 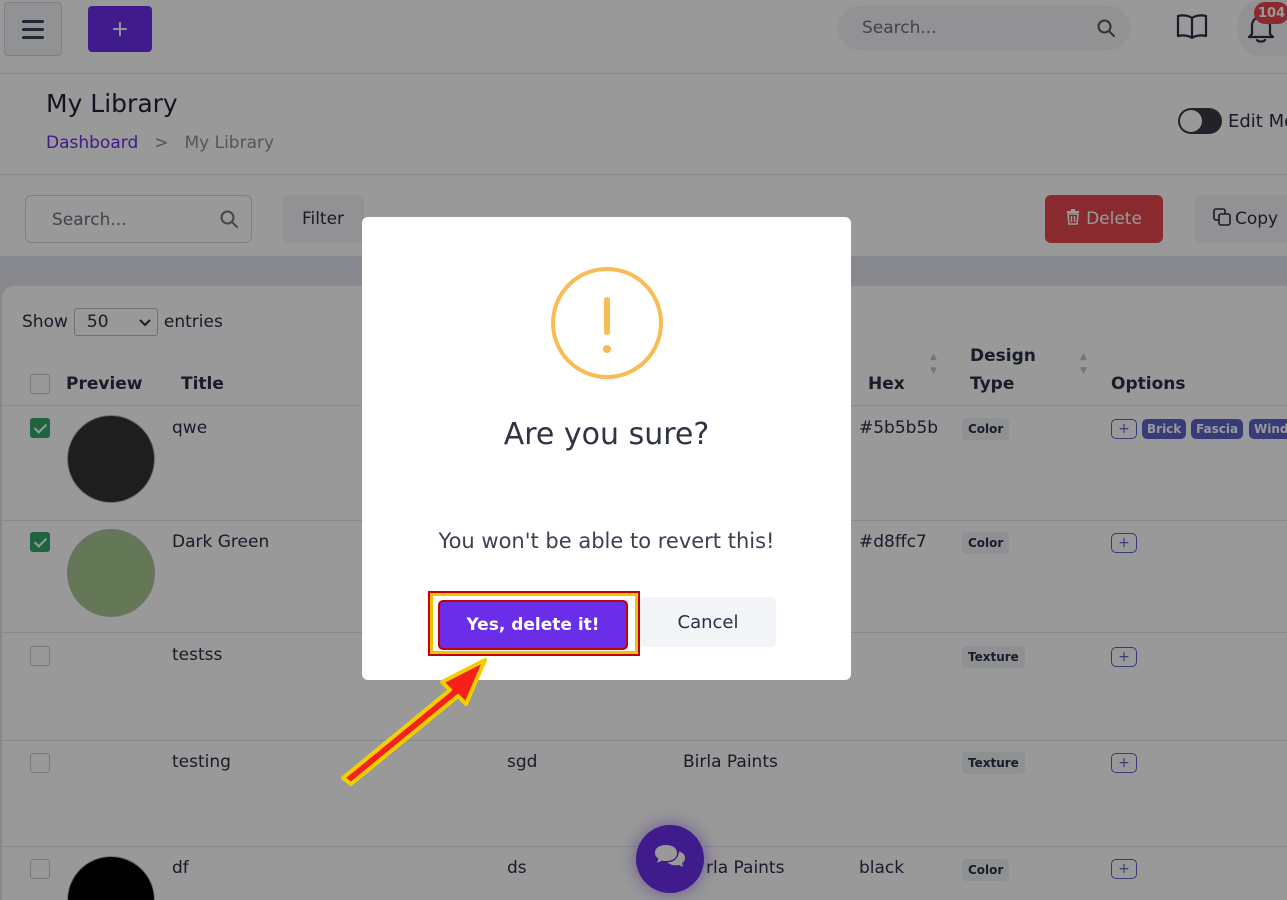 I want to click on annotation-arrow-icon, so click(x=414, y=722).